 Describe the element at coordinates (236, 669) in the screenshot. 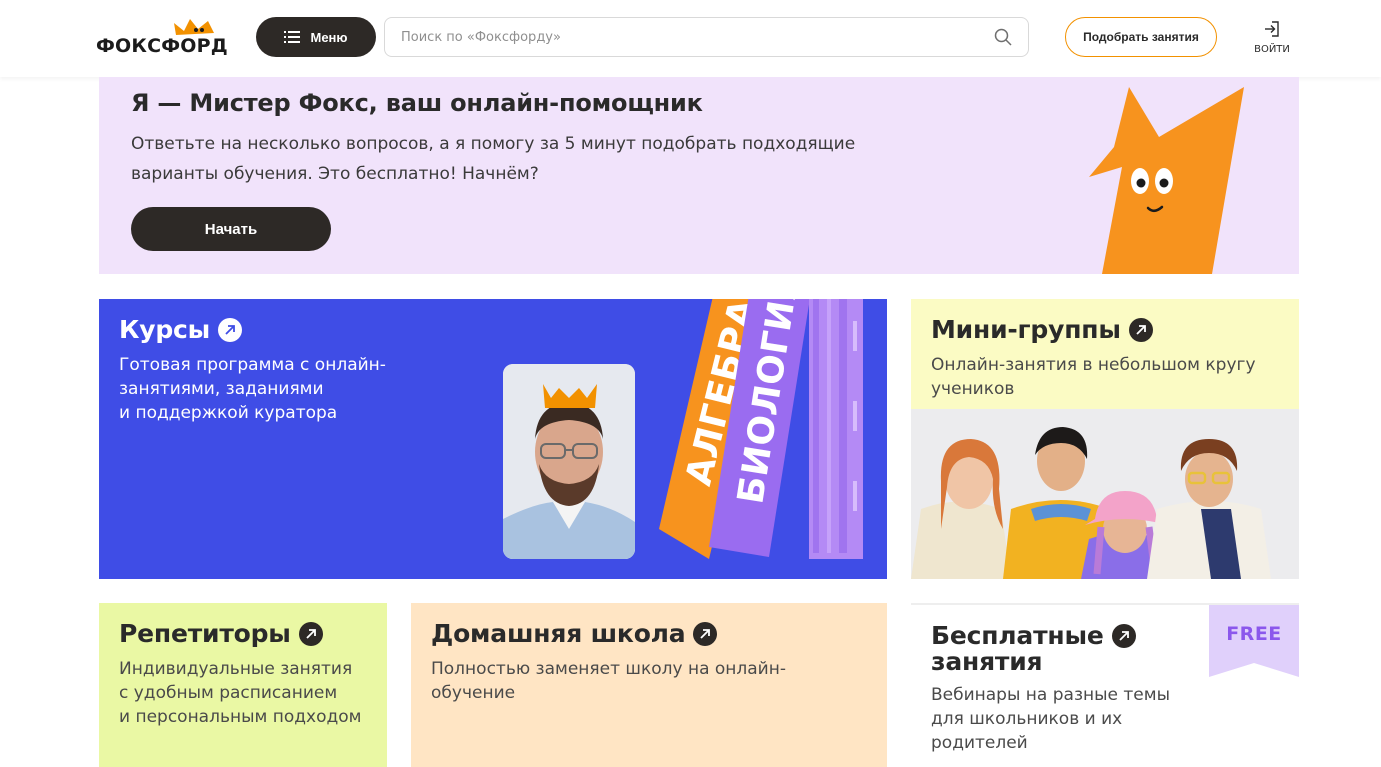

I see `card-text-line: Индивидуальные занятия` at that location.